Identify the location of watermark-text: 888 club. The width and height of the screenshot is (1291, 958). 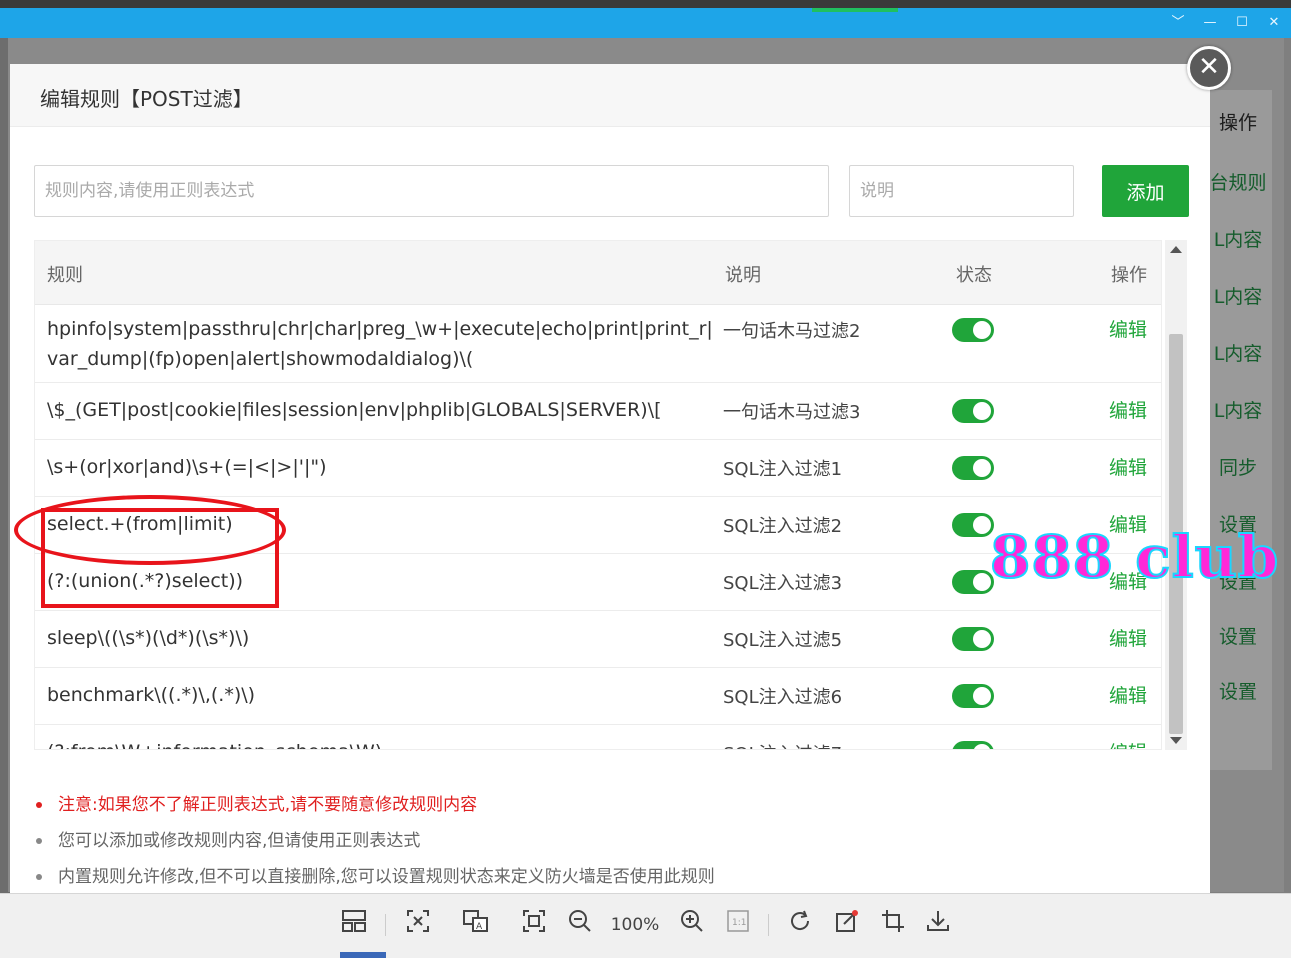
(1134, 557).